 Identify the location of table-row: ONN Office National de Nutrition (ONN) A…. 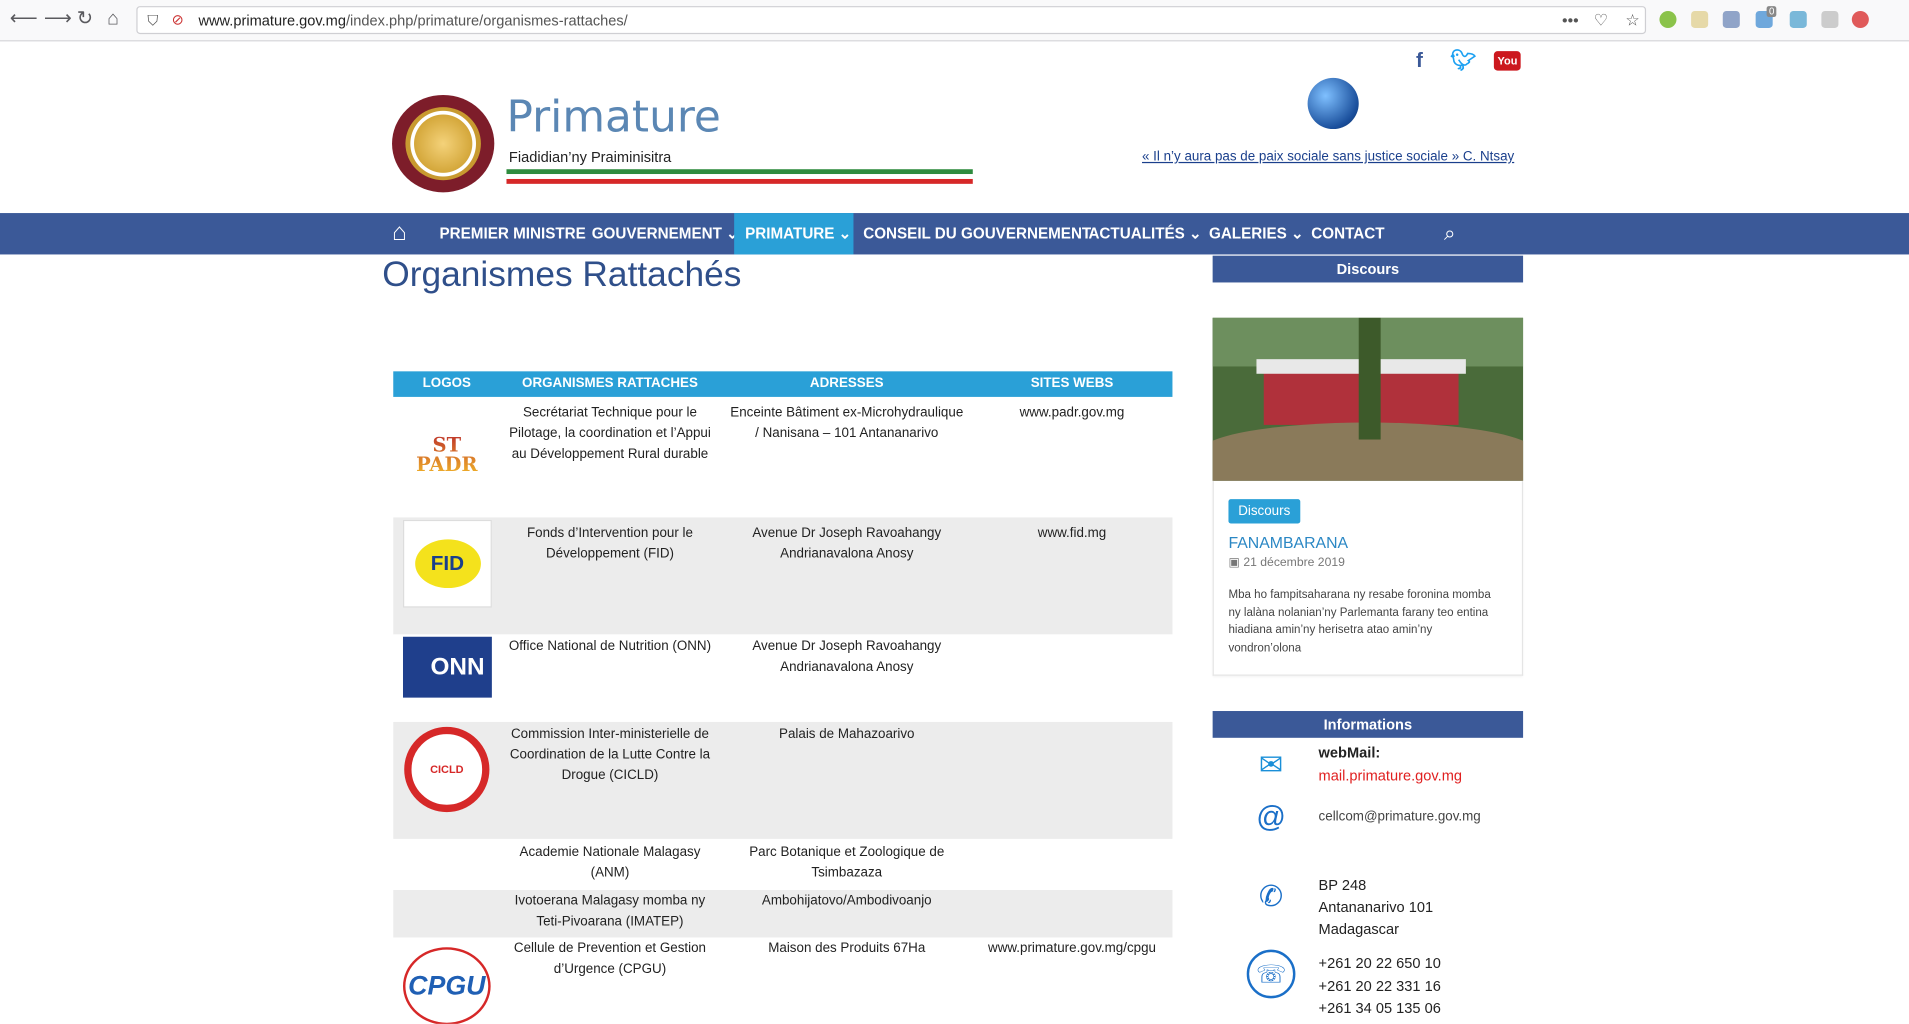
(782, 678).